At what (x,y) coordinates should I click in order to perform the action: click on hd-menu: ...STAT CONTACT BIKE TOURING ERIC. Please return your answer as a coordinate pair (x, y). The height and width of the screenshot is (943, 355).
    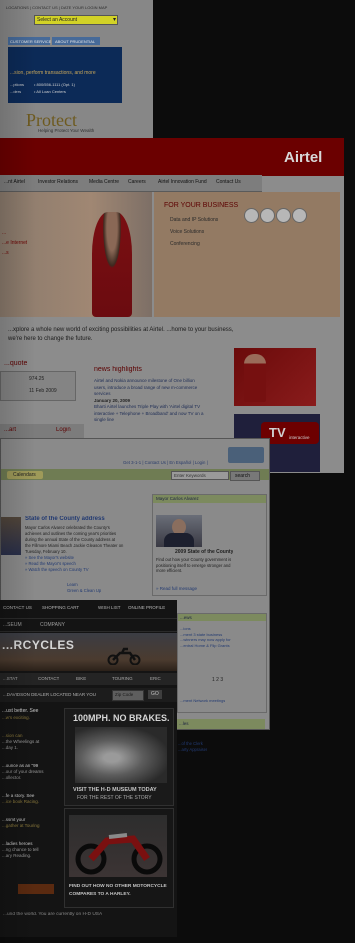
    Looking at the image, I should click on (88, 679).